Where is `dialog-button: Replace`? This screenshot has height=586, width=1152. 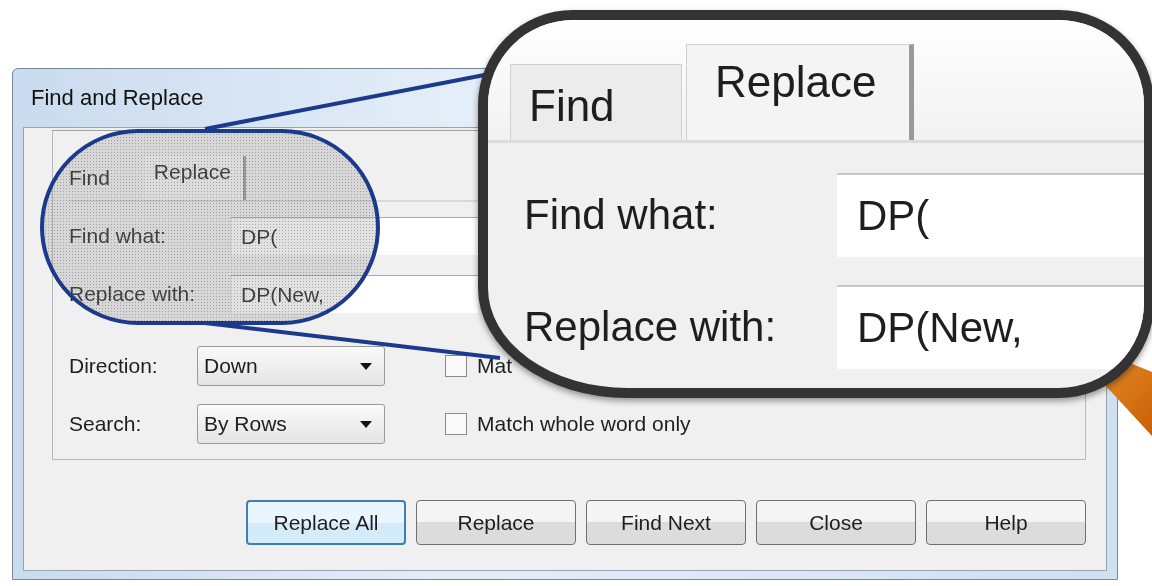 dialog-button: Replace is located at coordinates (496, 522).